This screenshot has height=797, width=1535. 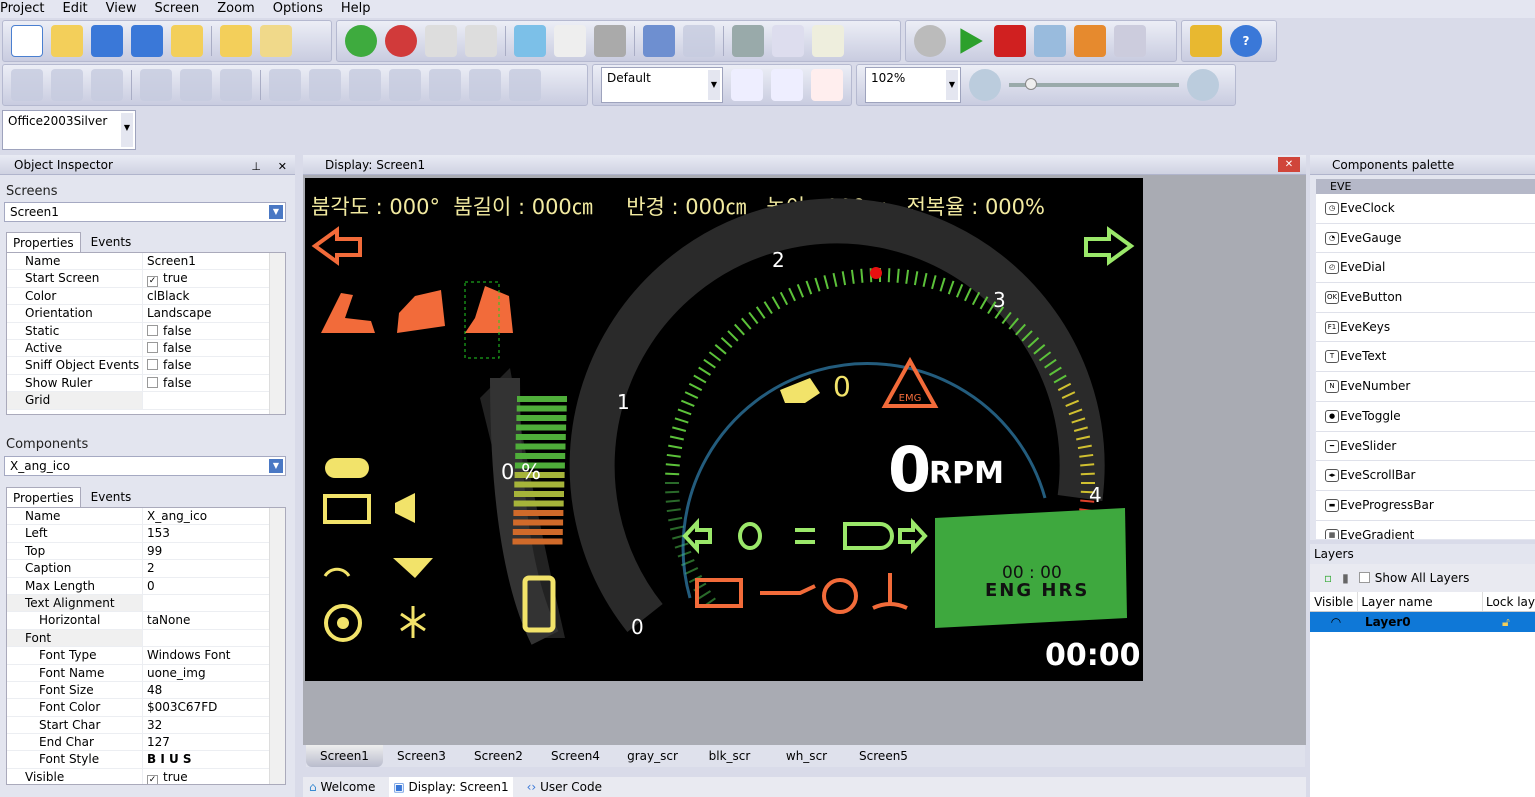 I want to click on property-row: Orientation Landscape, so click(x=146, y=314).